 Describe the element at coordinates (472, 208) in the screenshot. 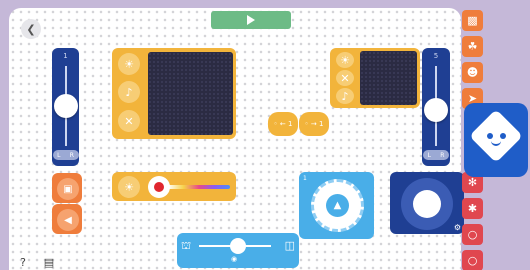

I see `jumping-person-icon: ✱` at that location.